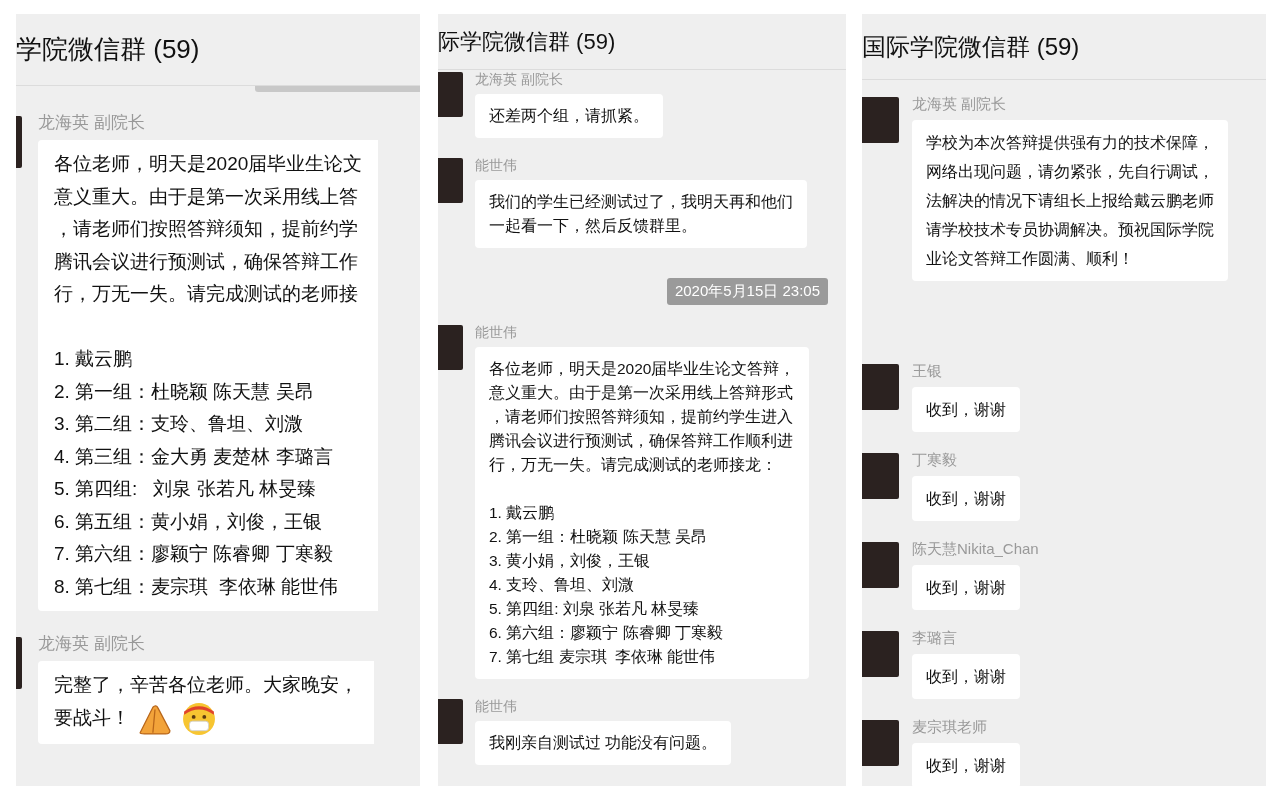  Describe the element at coordinates (593, 226) in the screenshot. I see `message-line: 一起看一下，然后反馈群里。` at that location.